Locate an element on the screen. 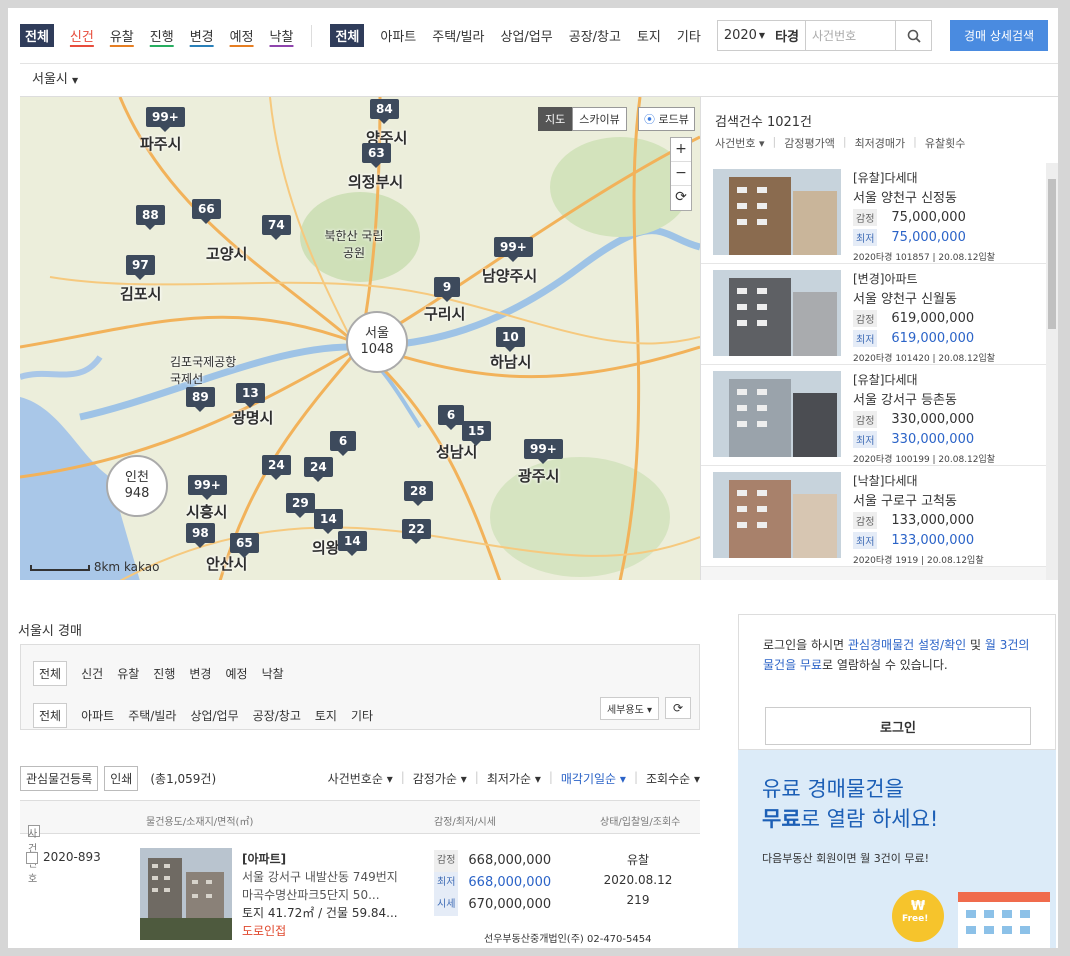  section-status-1: 신건 is located at coordinates (92, 673).